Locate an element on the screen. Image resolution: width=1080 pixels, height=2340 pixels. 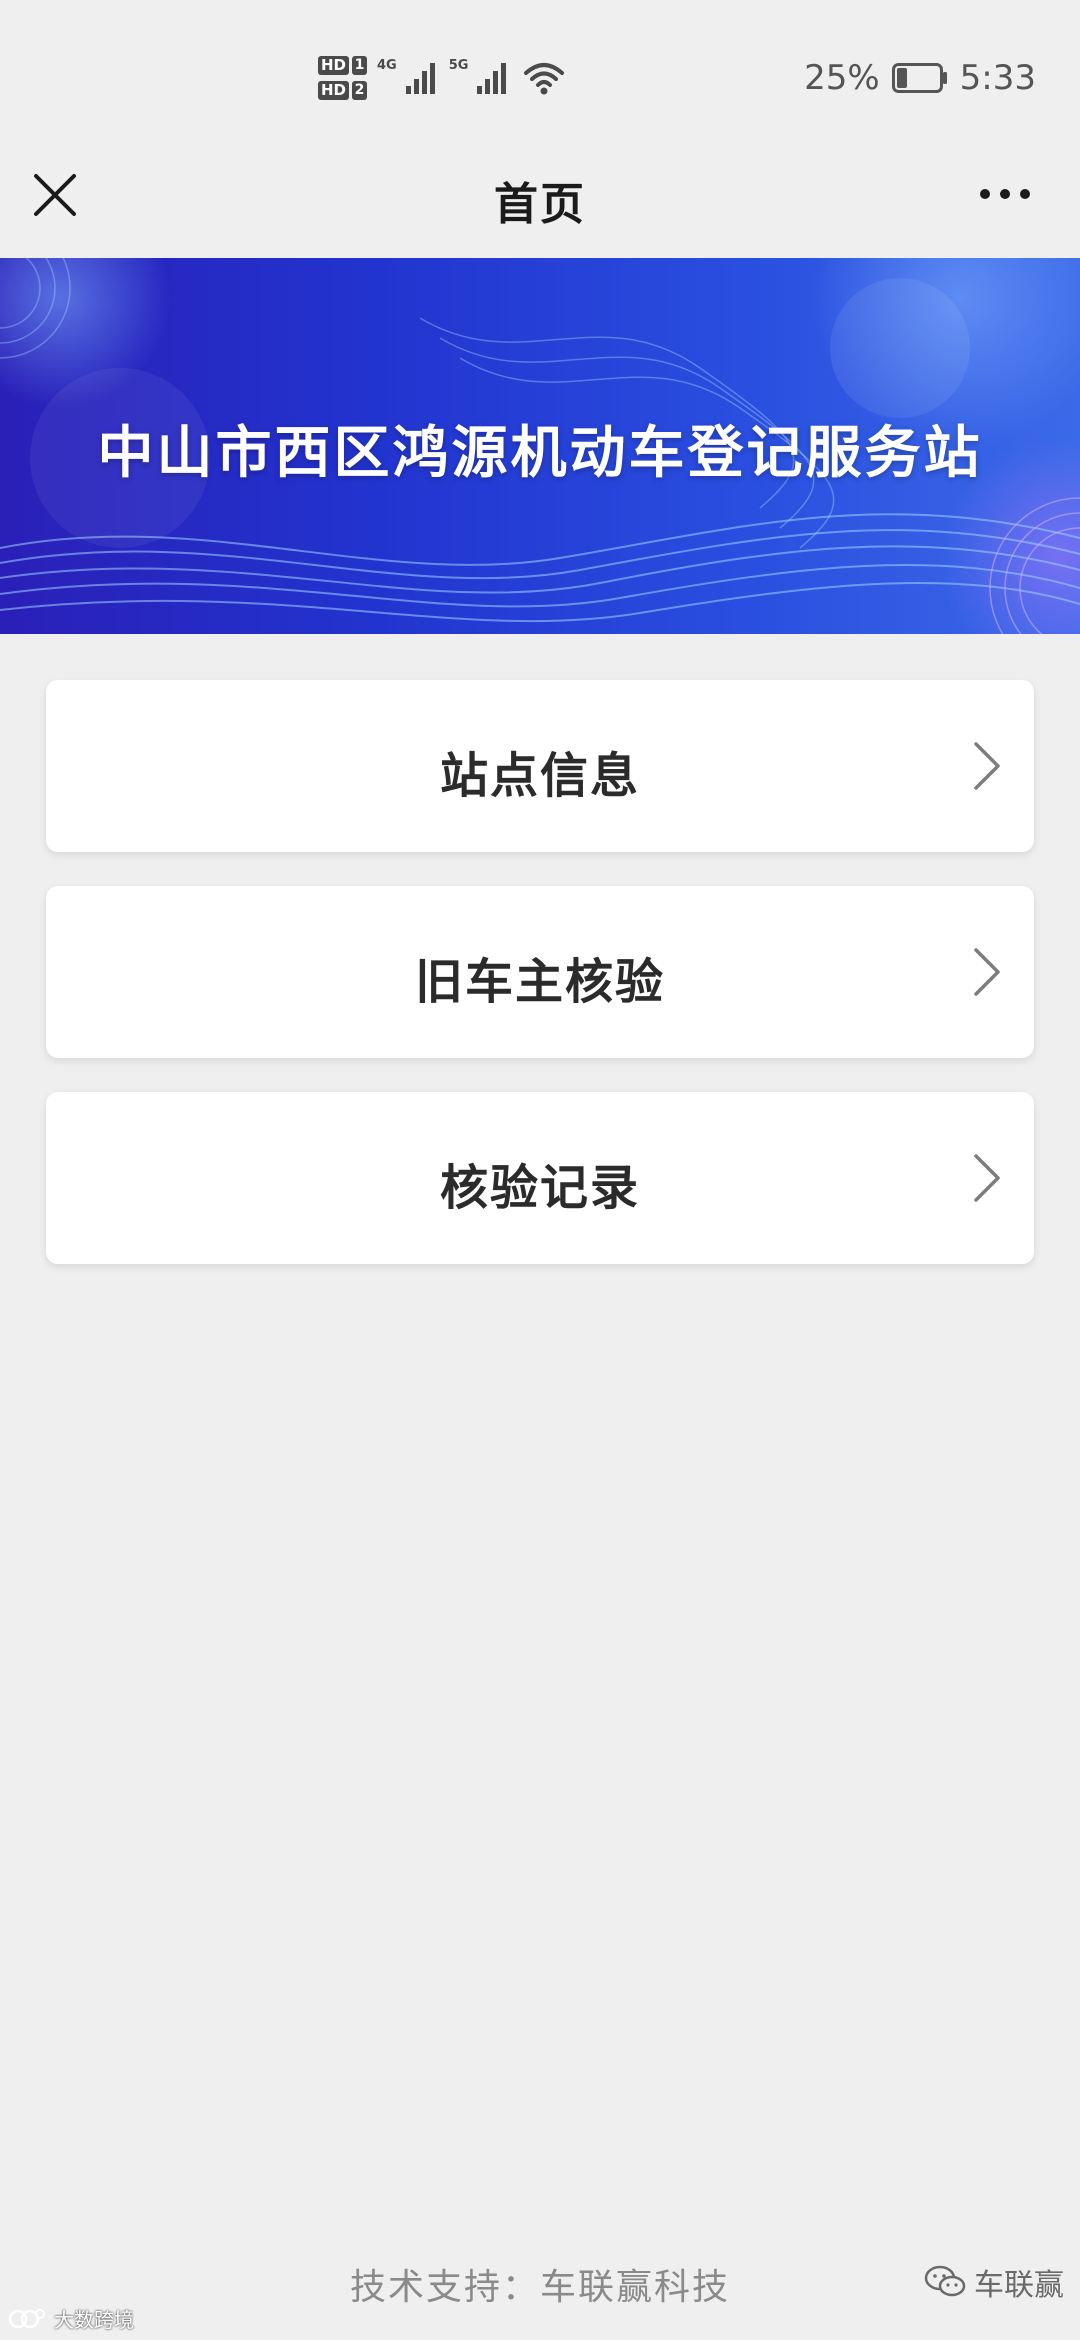
nav-bar: 首页 is located at coordinates (540, 204).